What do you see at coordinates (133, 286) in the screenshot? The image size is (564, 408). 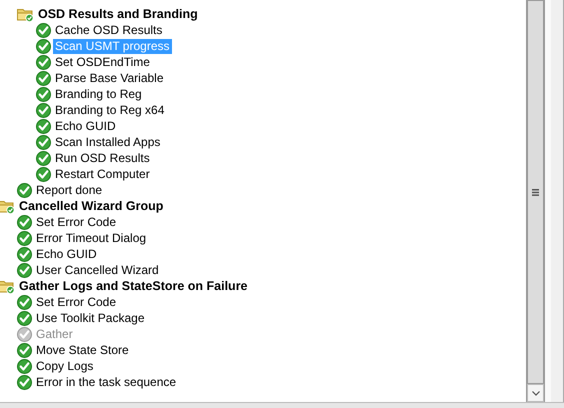 I see `group-label: Gather Logs and StateStore on Failure` at bounding box center [133, 286].